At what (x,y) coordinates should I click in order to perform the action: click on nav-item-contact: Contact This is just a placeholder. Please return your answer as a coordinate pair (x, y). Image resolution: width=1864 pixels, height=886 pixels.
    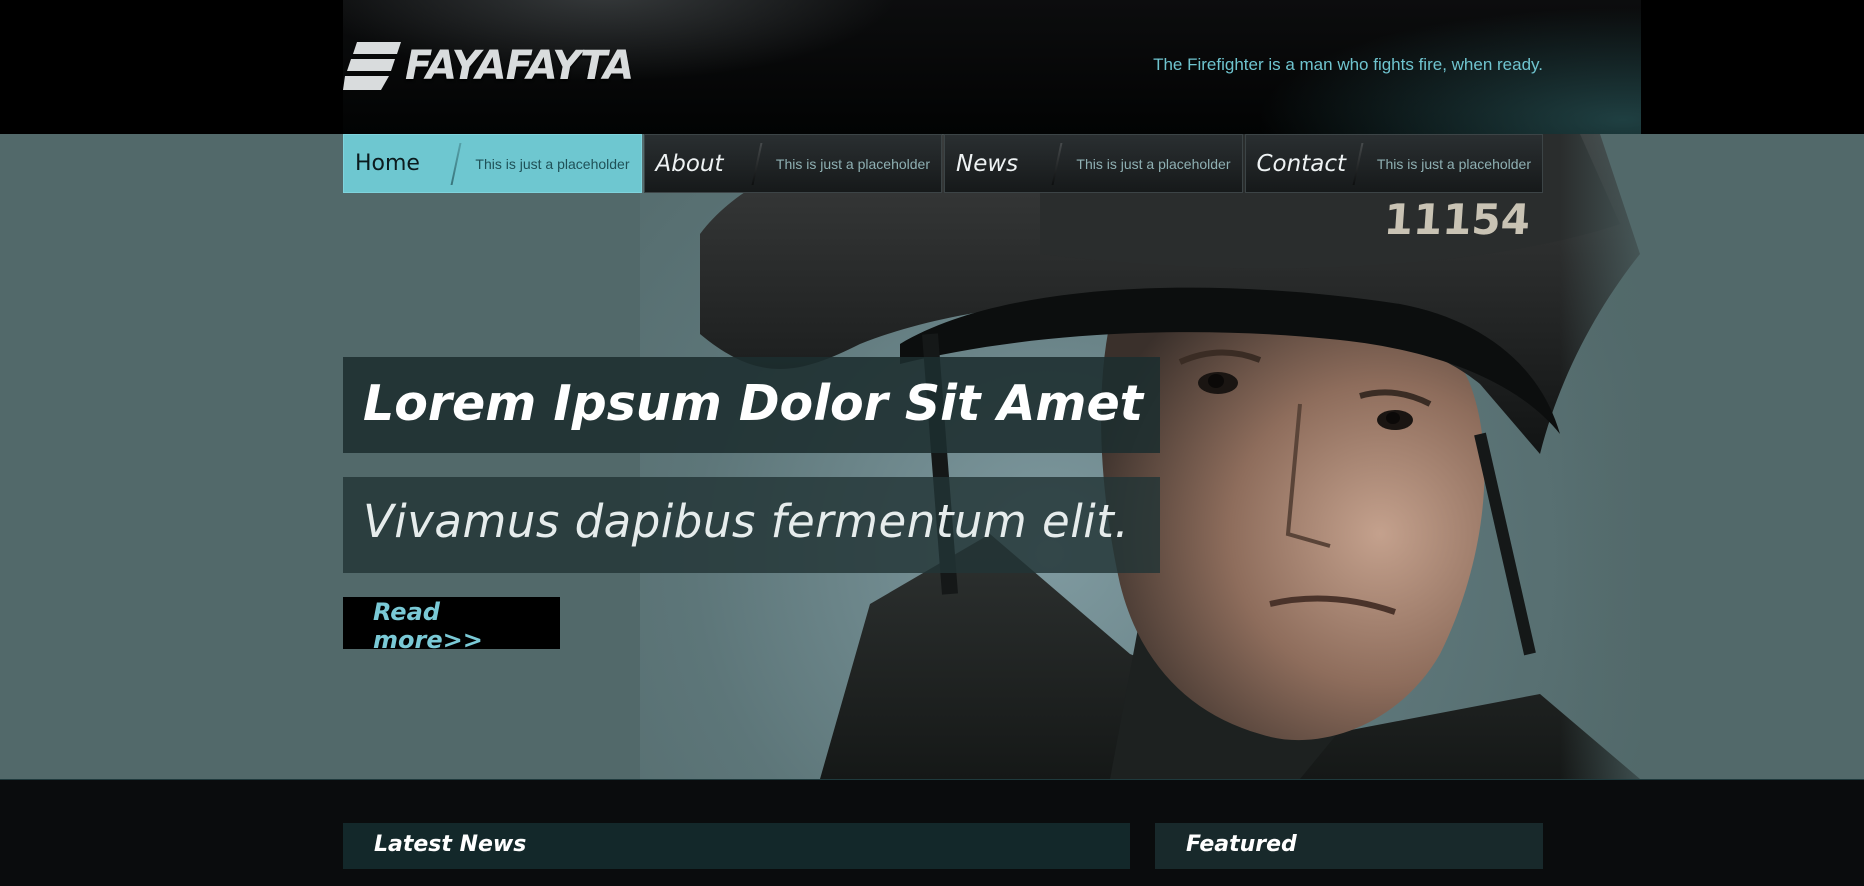
    Looking at the image, I should click on (1393, 163).